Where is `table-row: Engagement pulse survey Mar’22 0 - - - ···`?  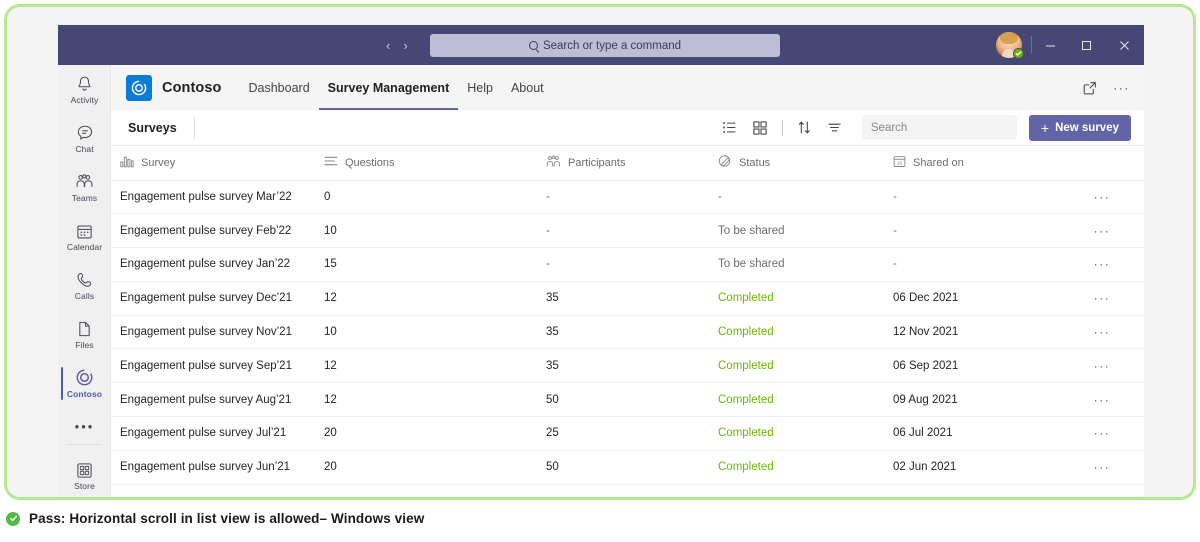 table-row: Engagement pulse survey Mar’22 0 - - - ··· is located at coordinates (627, 197).